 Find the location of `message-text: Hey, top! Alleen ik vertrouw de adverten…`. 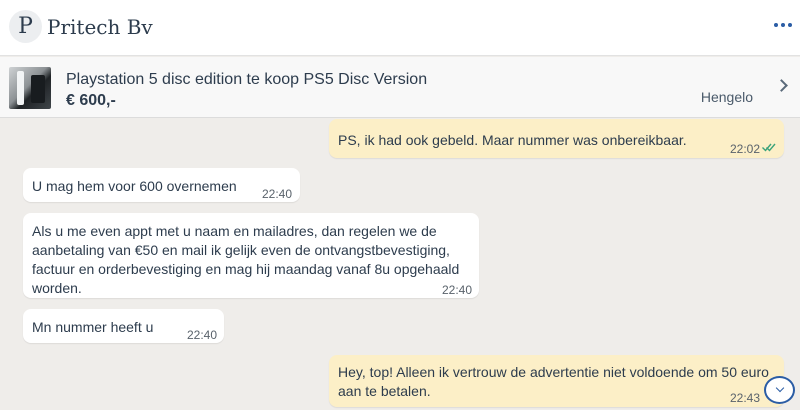

message-text: Hey, top! Alleen ik vertrouw de adverten… is located at coordinates (553, 381).